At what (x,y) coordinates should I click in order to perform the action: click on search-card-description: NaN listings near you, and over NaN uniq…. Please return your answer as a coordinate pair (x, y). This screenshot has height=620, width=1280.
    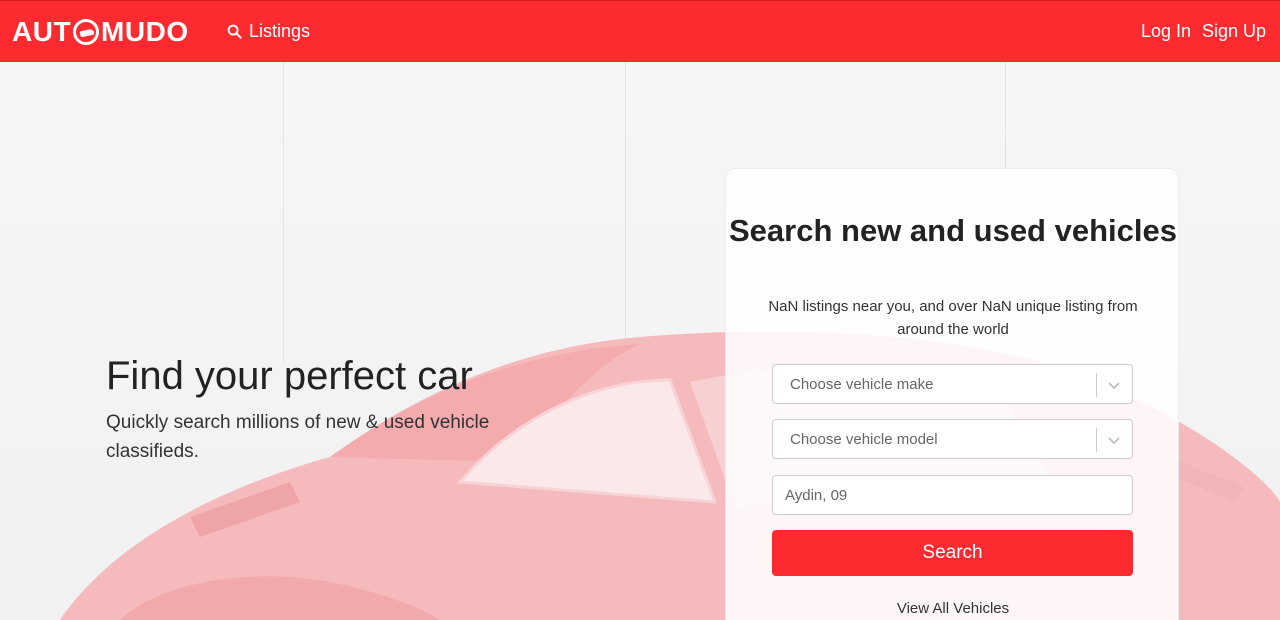
    Looking at the image, I should click on (953, 318).